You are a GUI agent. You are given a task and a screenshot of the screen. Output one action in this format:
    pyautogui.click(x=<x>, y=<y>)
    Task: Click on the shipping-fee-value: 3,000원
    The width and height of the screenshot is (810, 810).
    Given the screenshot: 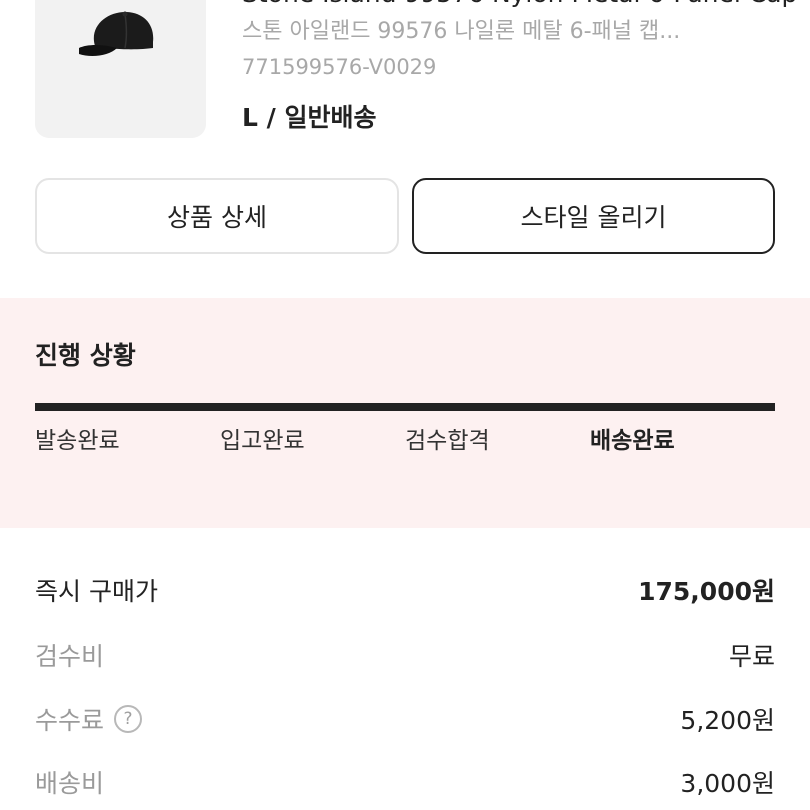 What is the action you would take?
    pyautogui.click(x=727, y=783)
    